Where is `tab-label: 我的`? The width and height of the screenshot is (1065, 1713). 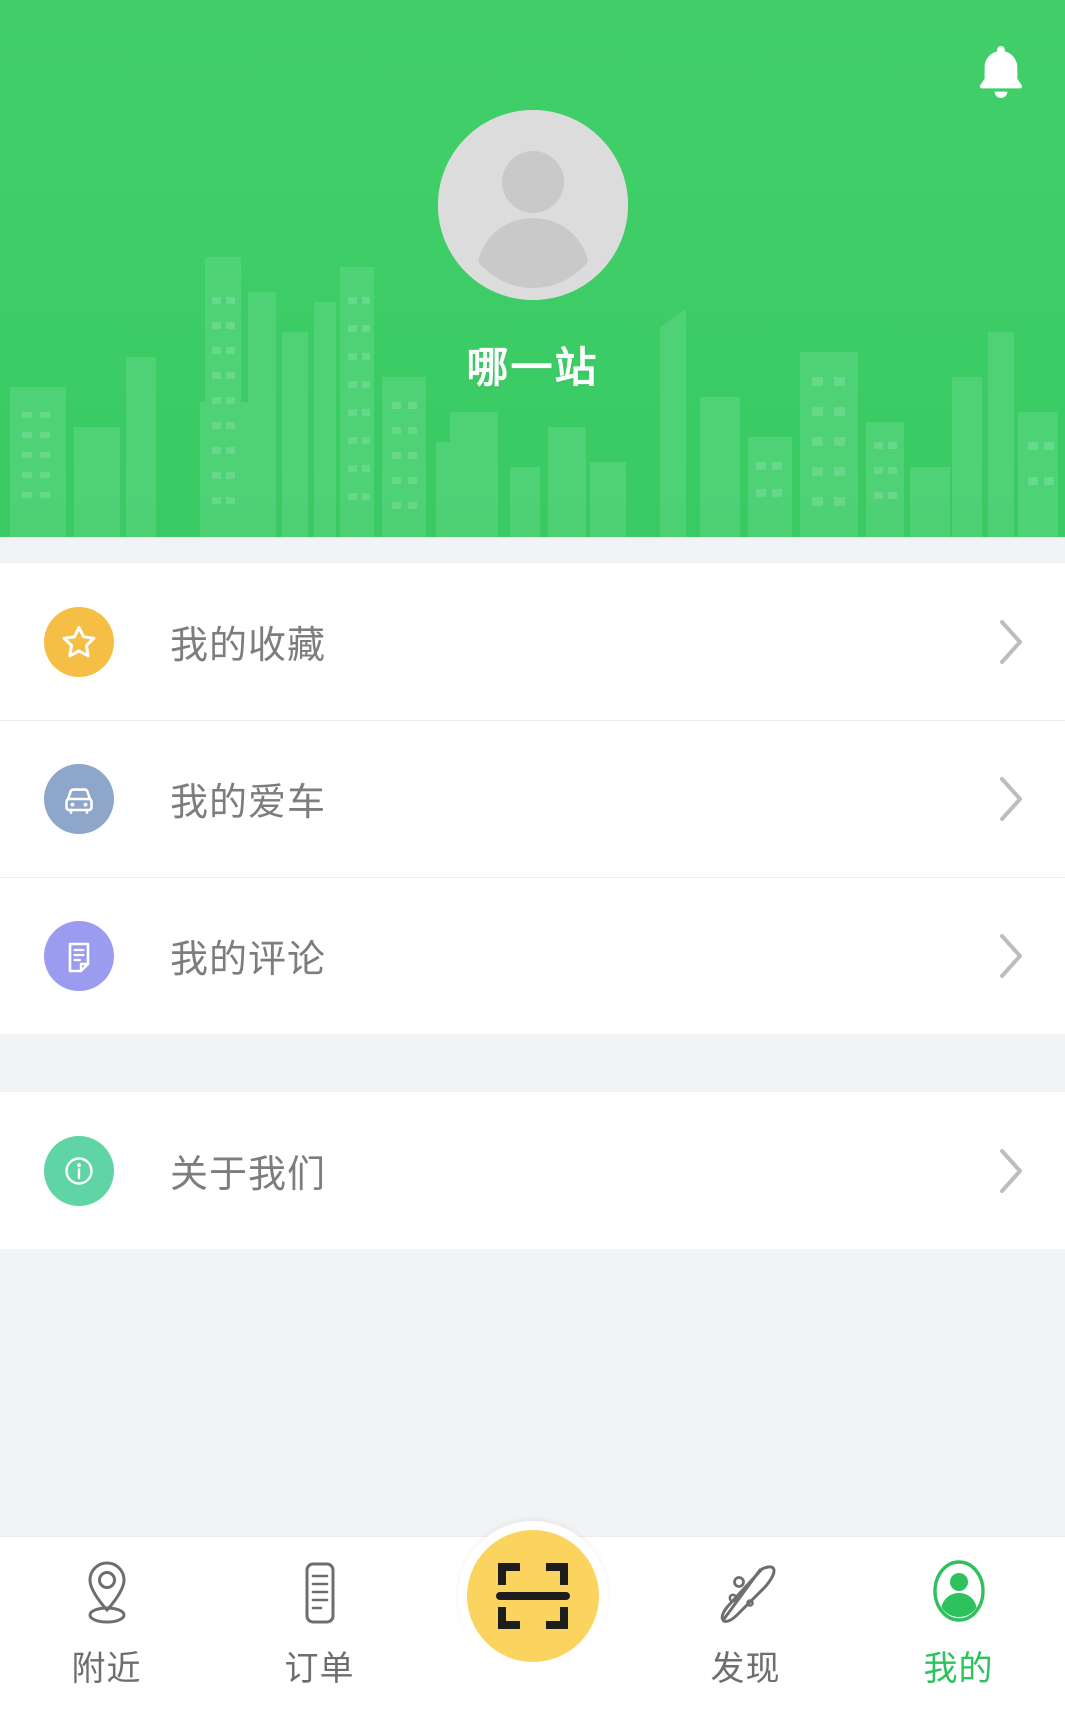
tab-label: 我的 is located at coordinates (958, 1669).